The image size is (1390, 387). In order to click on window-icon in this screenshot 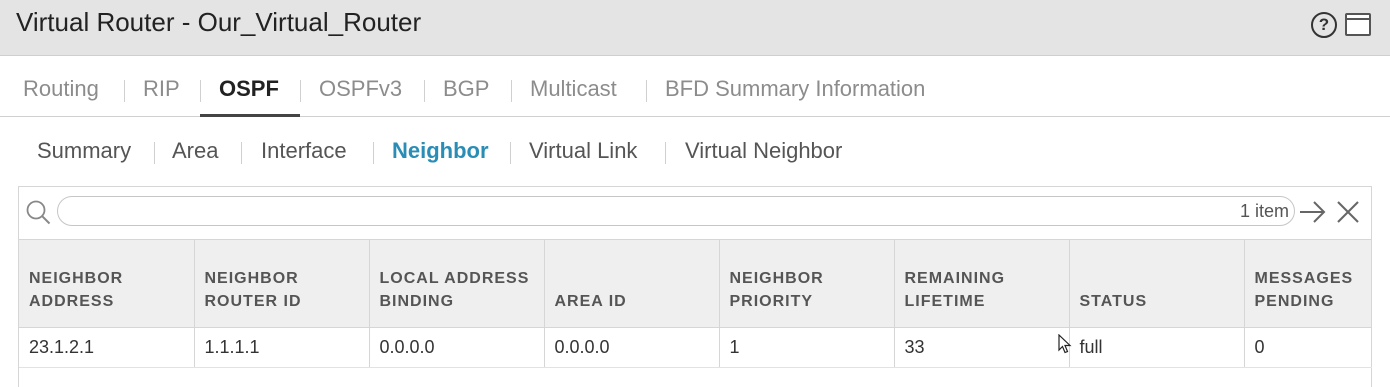, I will do `click(1358, 24)`.